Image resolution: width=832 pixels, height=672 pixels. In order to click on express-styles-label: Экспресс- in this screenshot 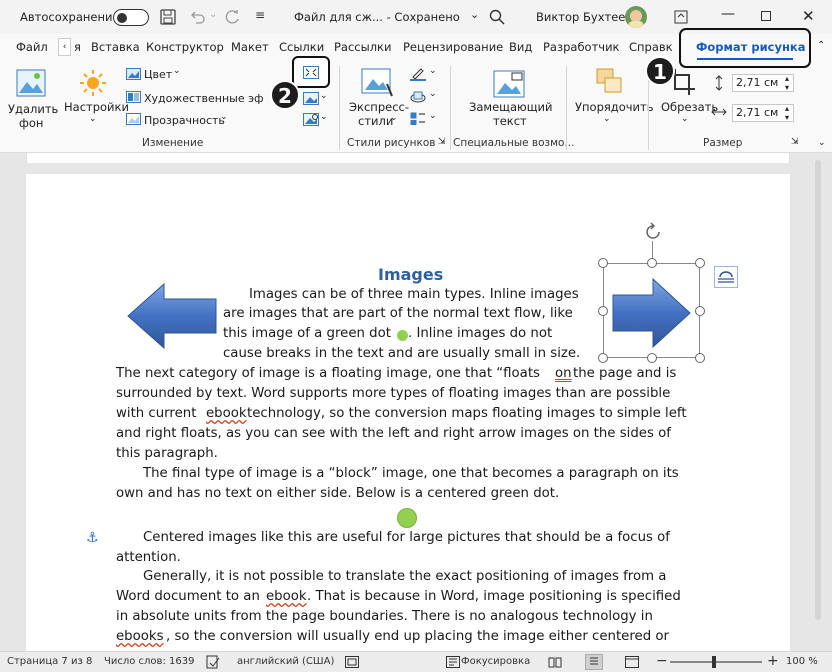, I will do `click(379, 107)`.